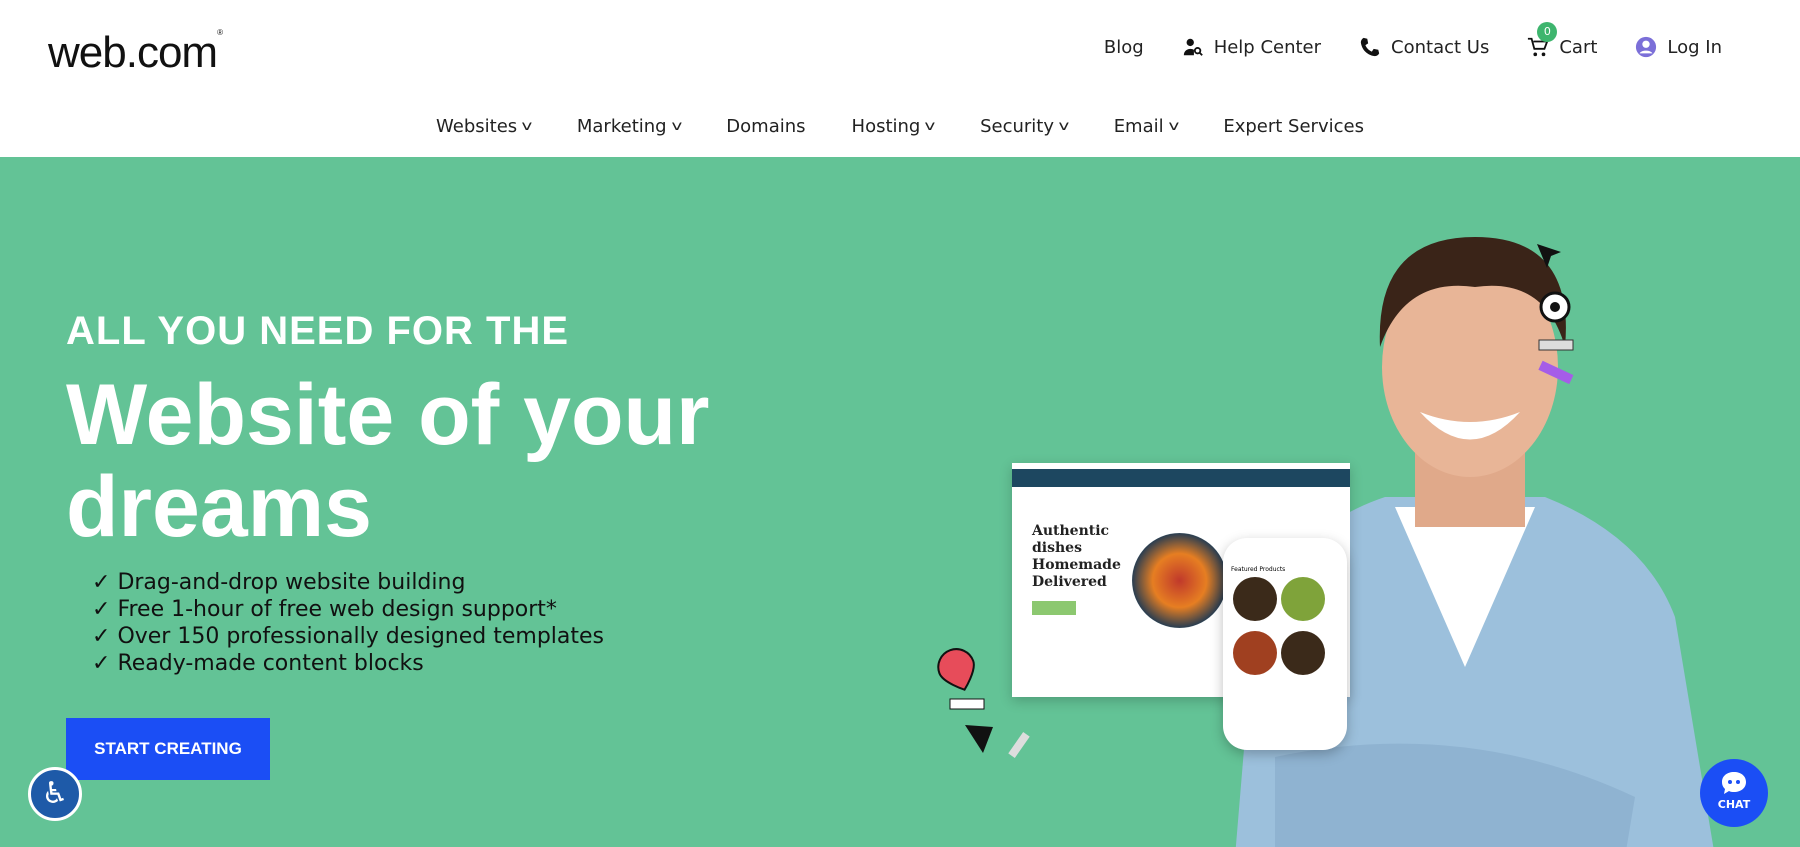  Describe the element at coordinates (1678, 47) in the screenshot. I see `login-link: Log In` at that location.